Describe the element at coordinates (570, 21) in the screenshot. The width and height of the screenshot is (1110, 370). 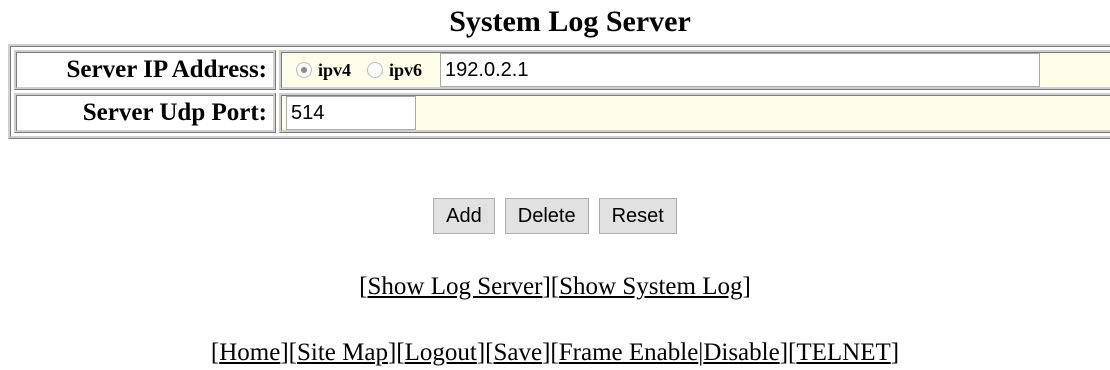
I see `page-title: System Log Server` at that location.